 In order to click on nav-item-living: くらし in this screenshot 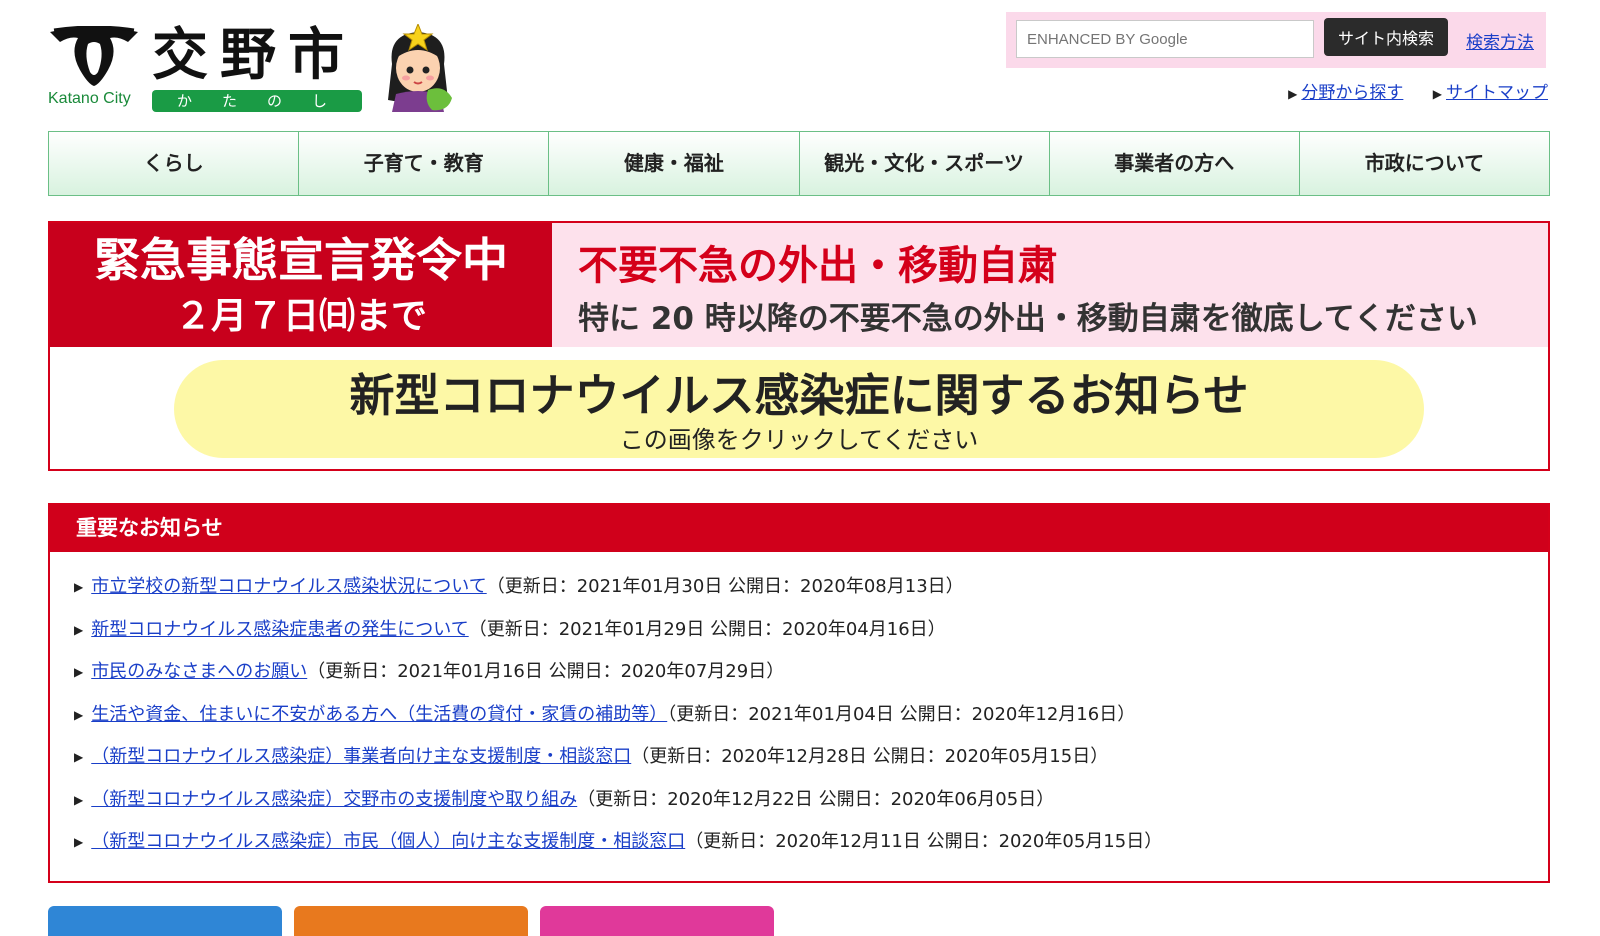, I will do `click(174, 163)`.